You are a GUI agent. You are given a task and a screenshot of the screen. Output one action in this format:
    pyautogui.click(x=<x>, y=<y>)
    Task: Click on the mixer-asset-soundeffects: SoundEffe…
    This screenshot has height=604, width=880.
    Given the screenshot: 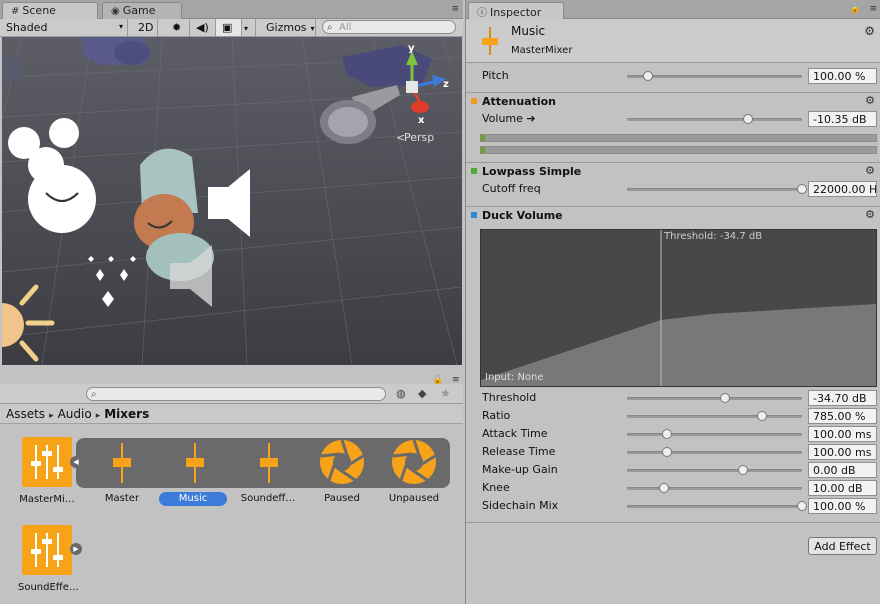 What is the action you would take?
    pyautogui.click(x=48, y=559)
    